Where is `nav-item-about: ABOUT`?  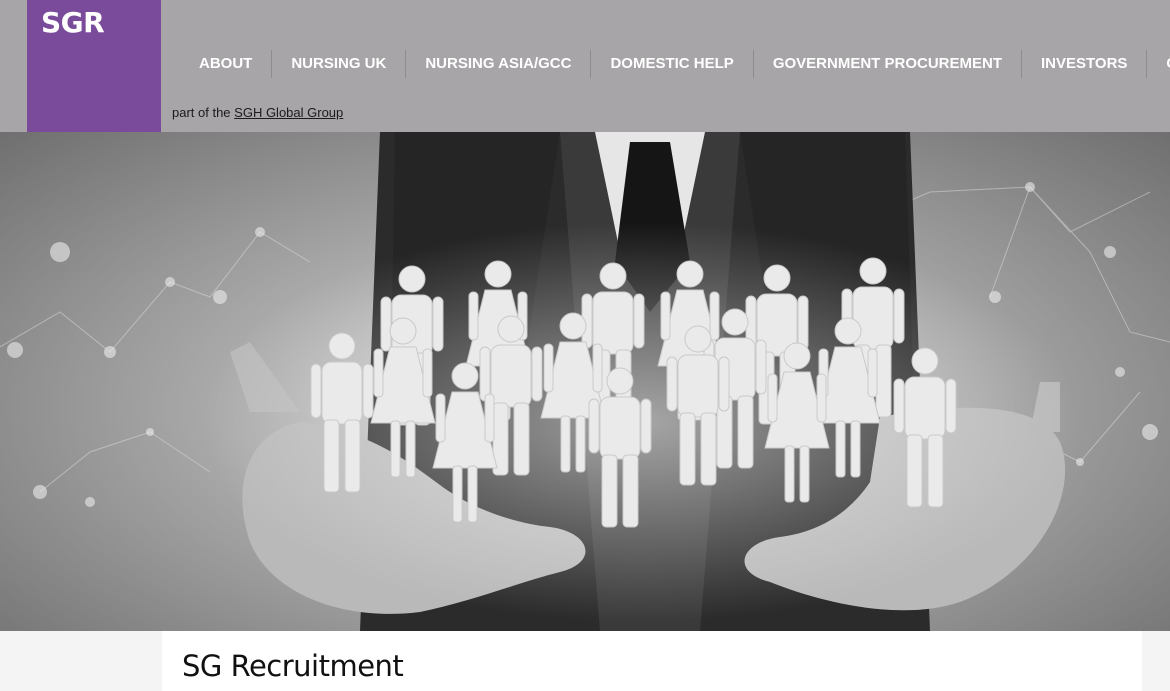 nav-item-about: ABOUT is located at coordinates (225, 64).